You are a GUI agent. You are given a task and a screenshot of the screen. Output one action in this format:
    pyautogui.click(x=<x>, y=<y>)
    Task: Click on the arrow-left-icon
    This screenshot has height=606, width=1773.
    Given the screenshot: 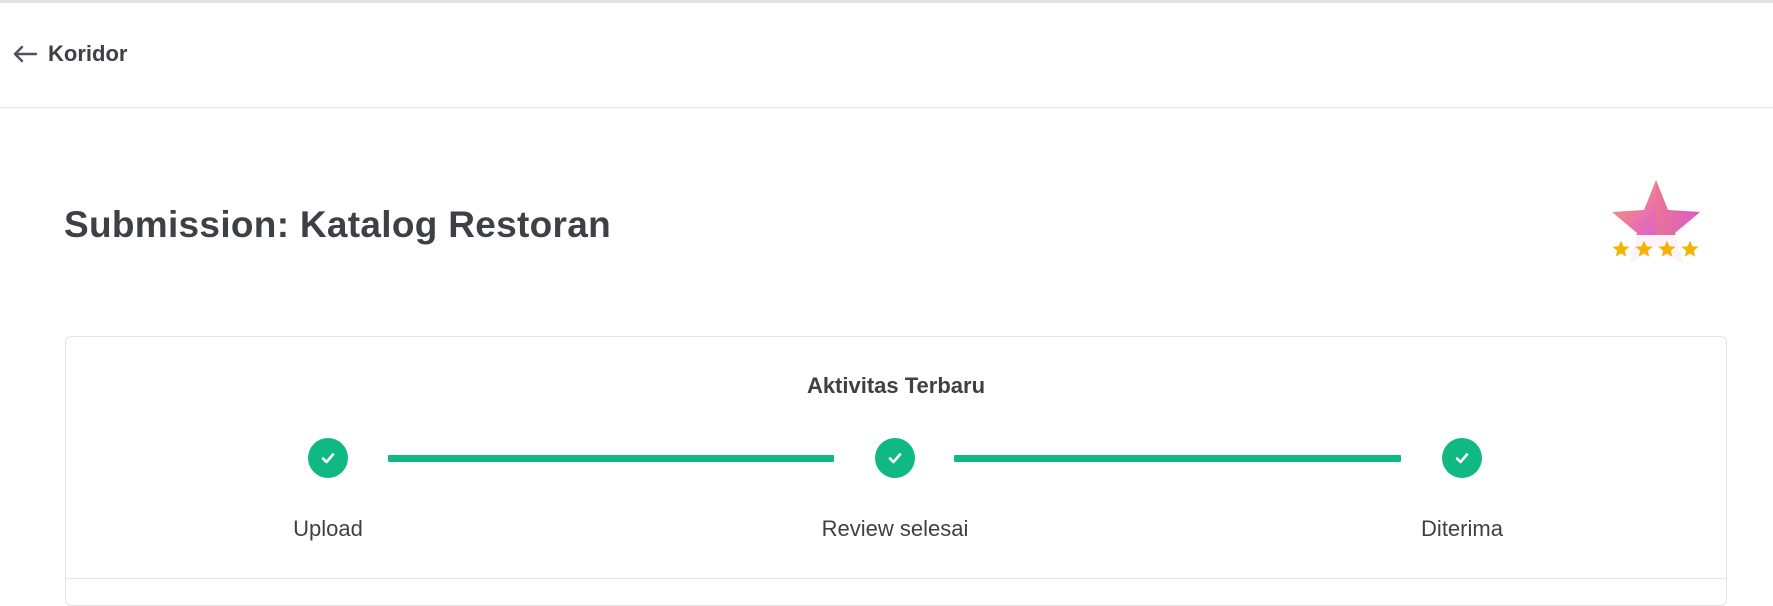 What is the action you would take?
    pyautogui.click(x=25, y=54)
    